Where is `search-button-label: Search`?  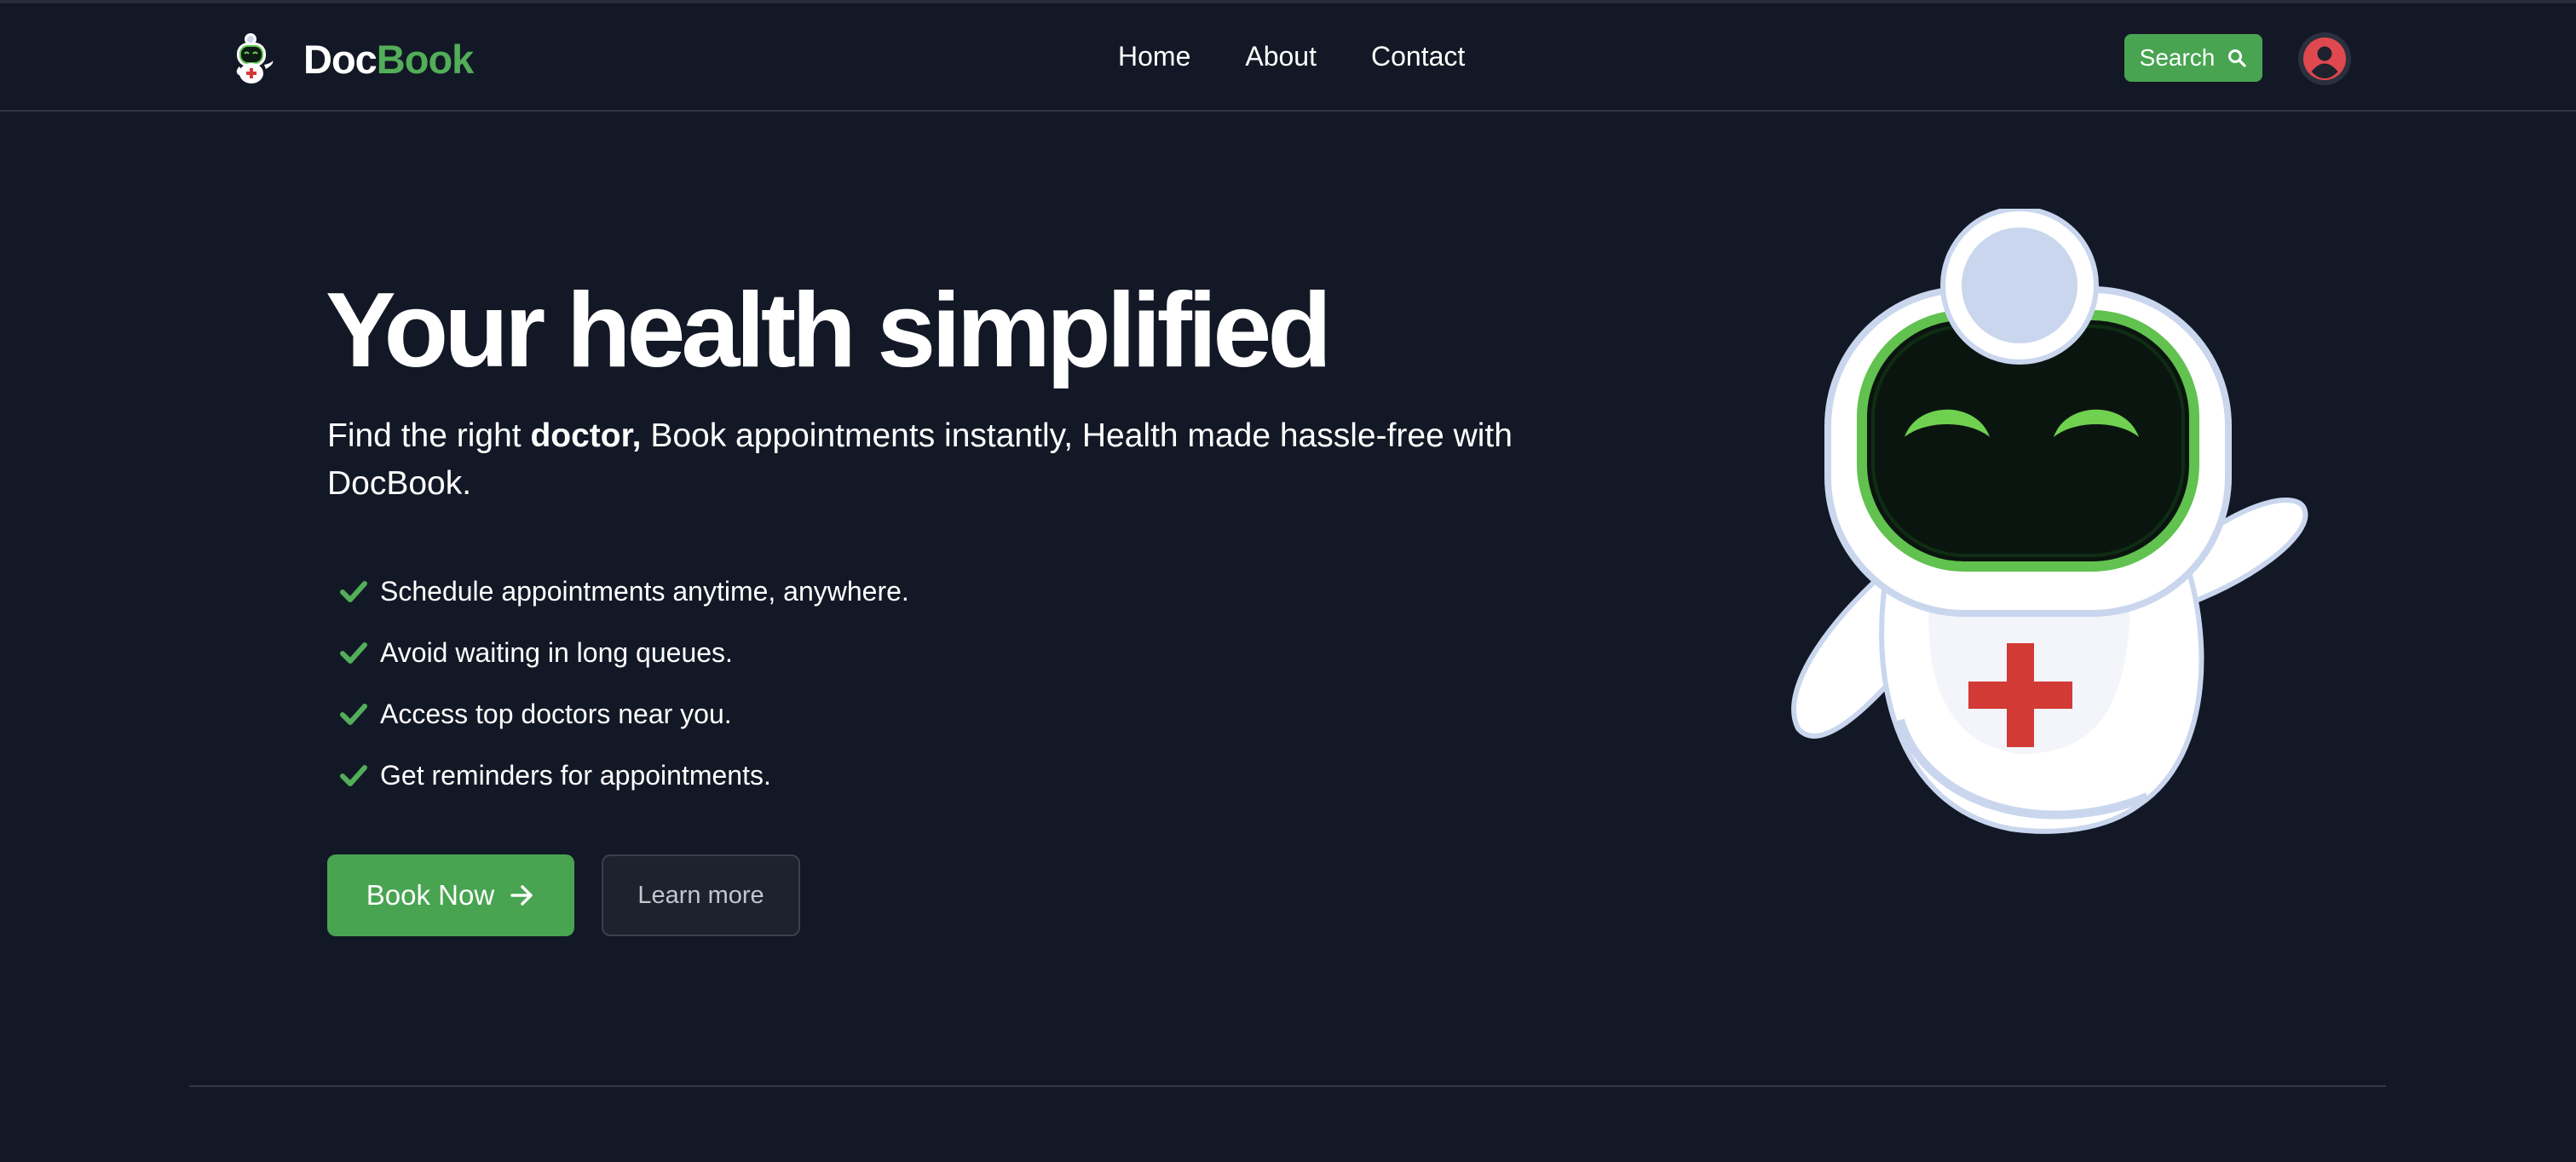
search-button-label: Search is located at coordinates (2177, 57).